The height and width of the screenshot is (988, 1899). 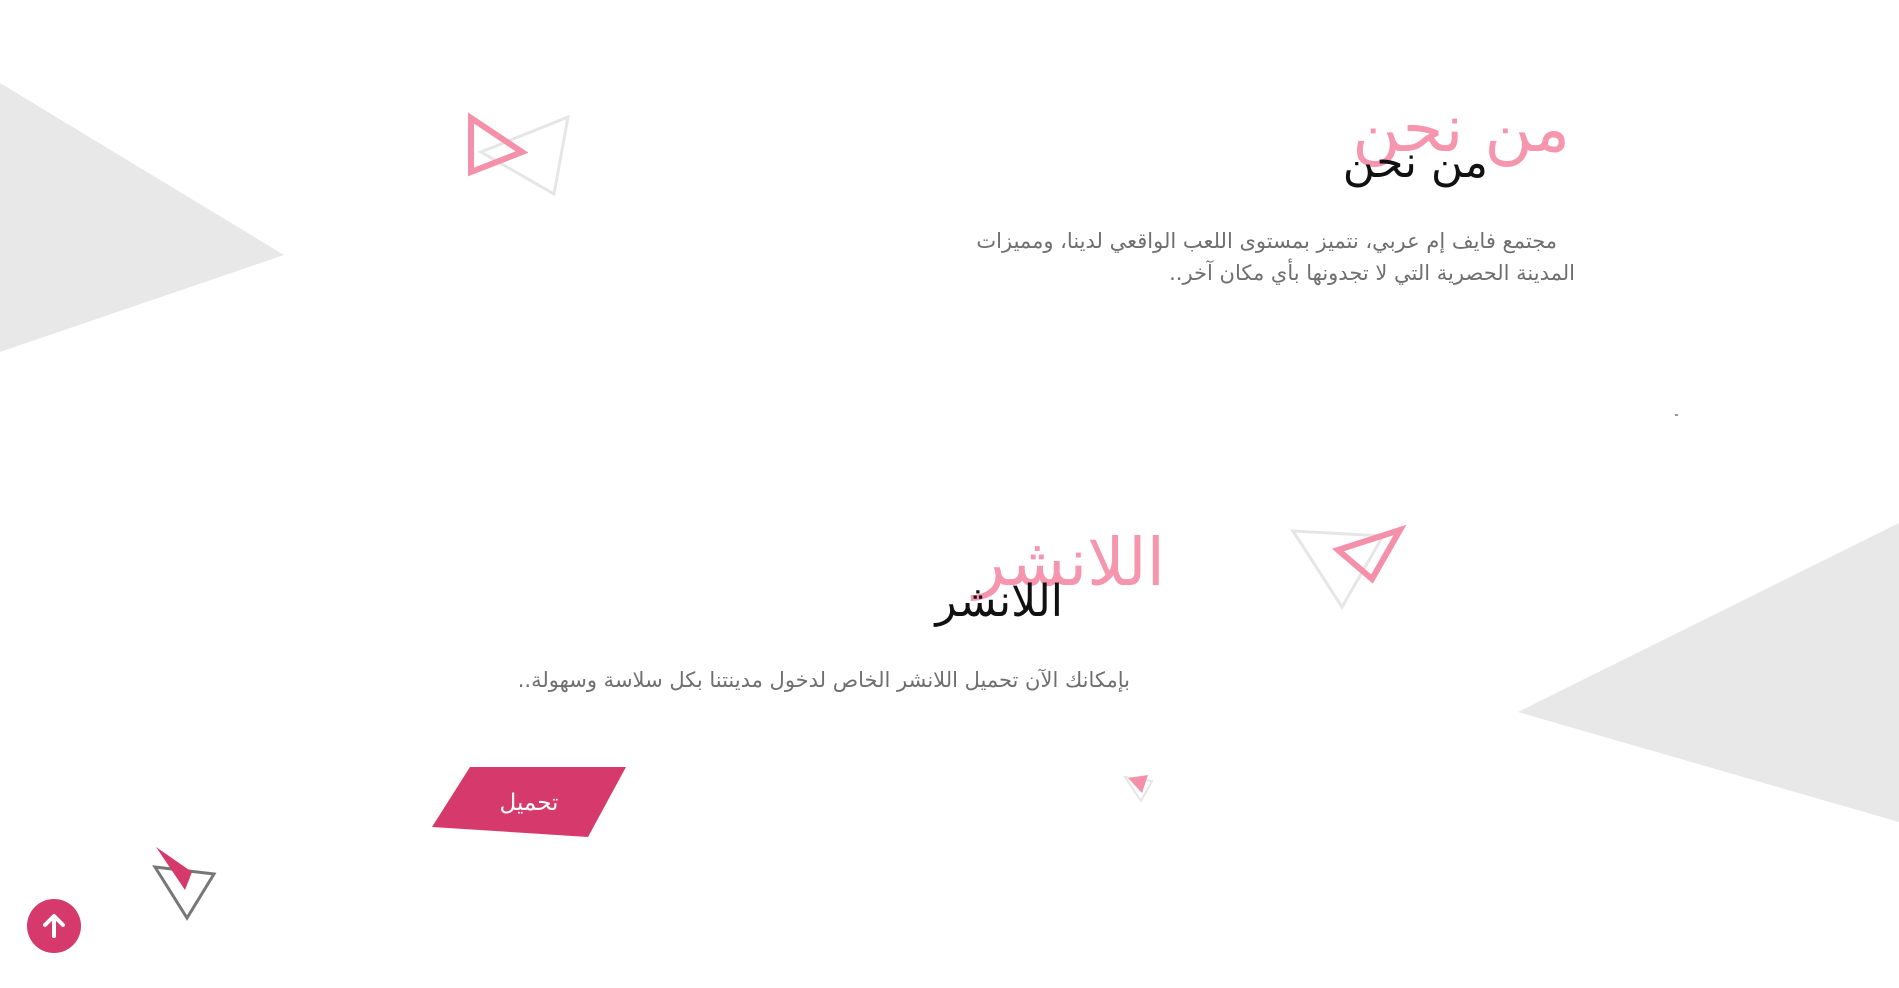 I want to click on launcher-title: اللانشر, so click(x=999, y=601).